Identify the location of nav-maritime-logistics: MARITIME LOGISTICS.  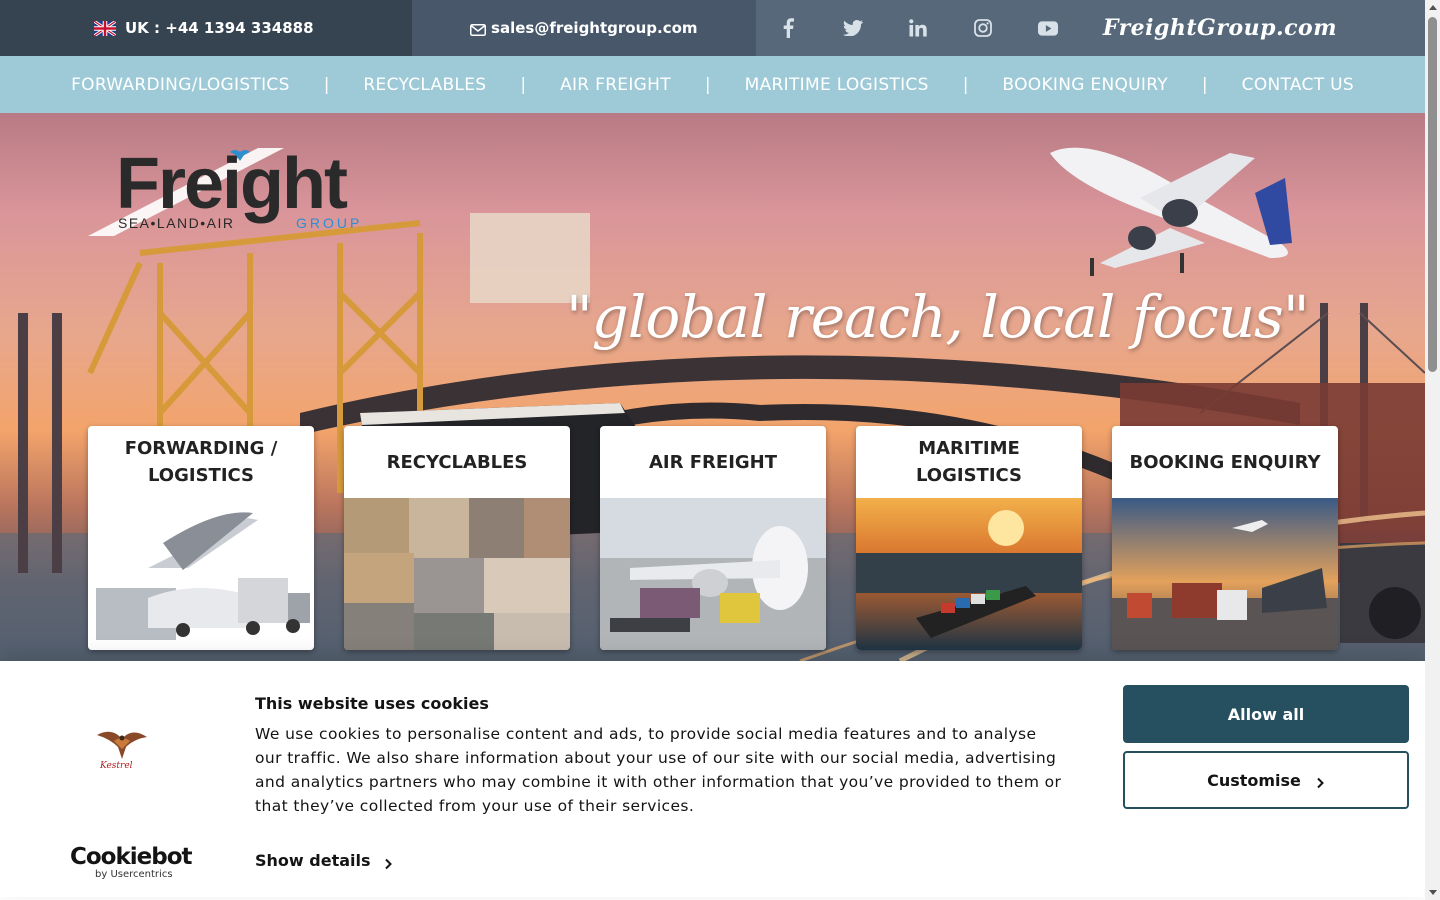
(837, 85).